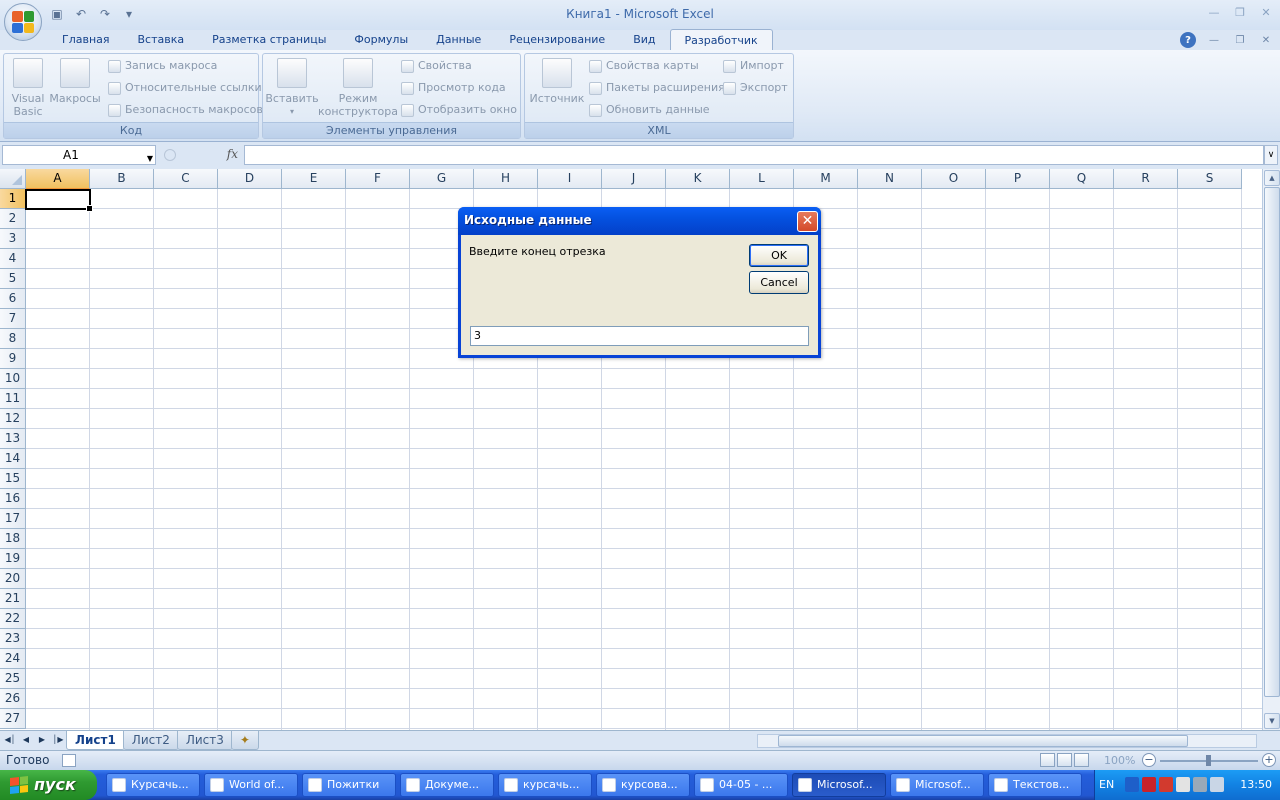 This screenshot has height=800, width=1280. What do you see at coordinates (13, 239) in the screenshot?
I see `row-header: 3` at bounding box center [13, 239].